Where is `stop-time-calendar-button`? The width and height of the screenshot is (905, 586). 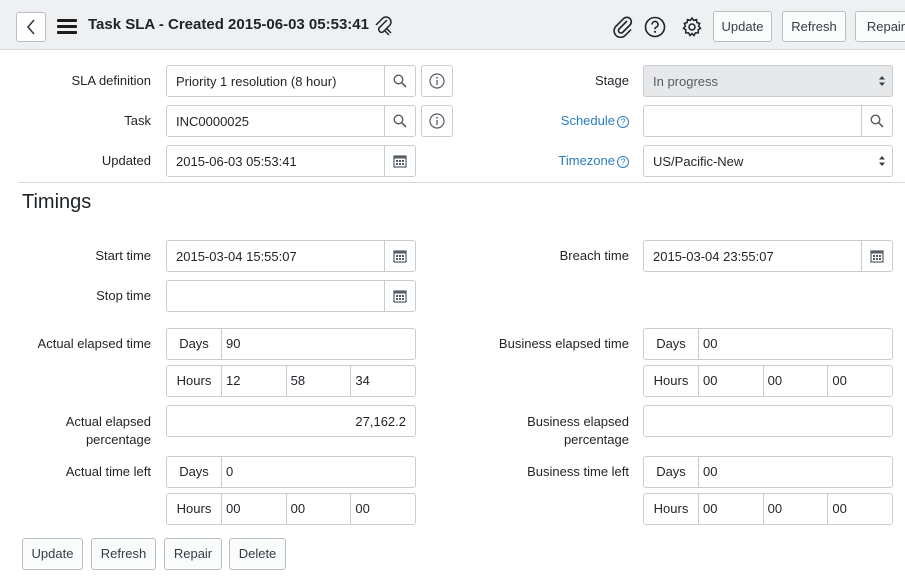 stop-time-calendar-button is located at coordinates (399, 296).